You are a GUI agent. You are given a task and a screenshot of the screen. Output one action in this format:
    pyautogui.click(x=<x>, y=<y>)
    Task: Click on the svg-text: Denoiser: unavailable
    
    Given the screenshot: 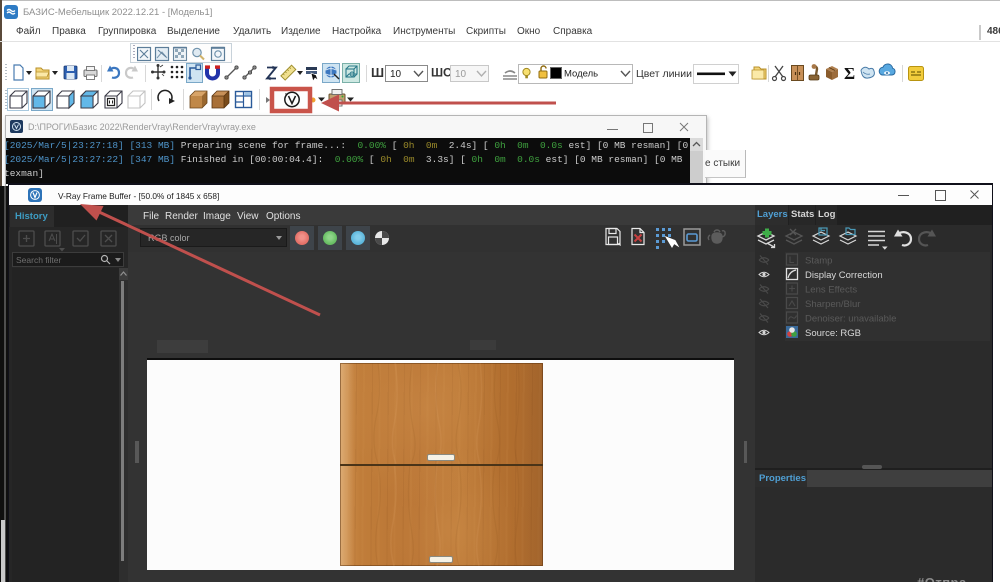 What is the action you would take?
    pyautogui.click(x=850, y=319)
    